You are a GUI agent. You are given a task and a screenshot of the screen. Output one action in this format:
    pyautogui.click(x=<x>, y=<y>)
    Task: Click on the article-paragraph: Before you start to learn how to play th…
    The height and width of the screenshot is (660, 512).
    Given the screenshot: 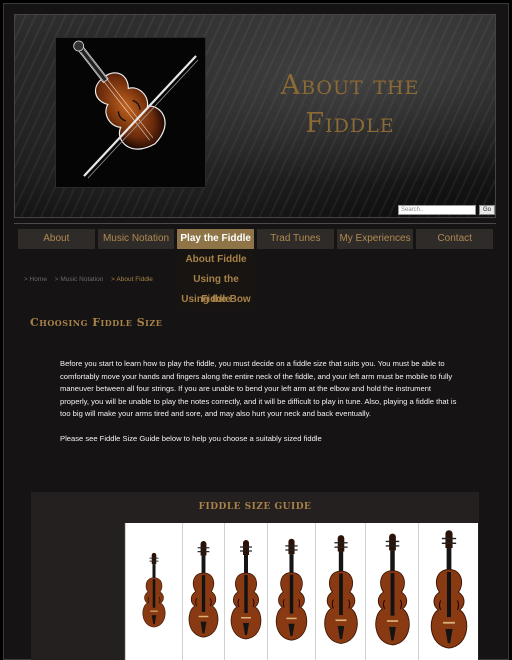 What is the action you would take?
    pyautogui.click(x=258, y=388)
    